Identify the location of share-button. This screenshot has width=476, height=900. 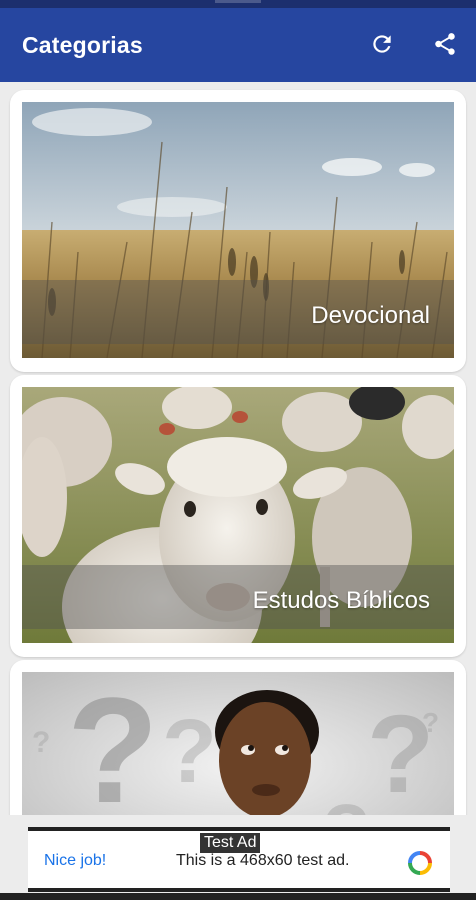
(445, 44).